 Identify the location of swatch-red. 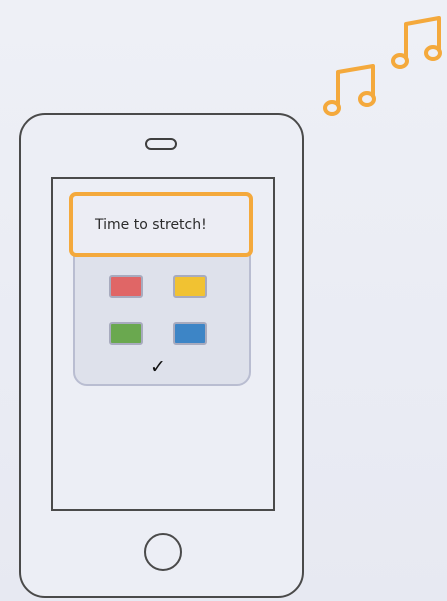
(126, 286).